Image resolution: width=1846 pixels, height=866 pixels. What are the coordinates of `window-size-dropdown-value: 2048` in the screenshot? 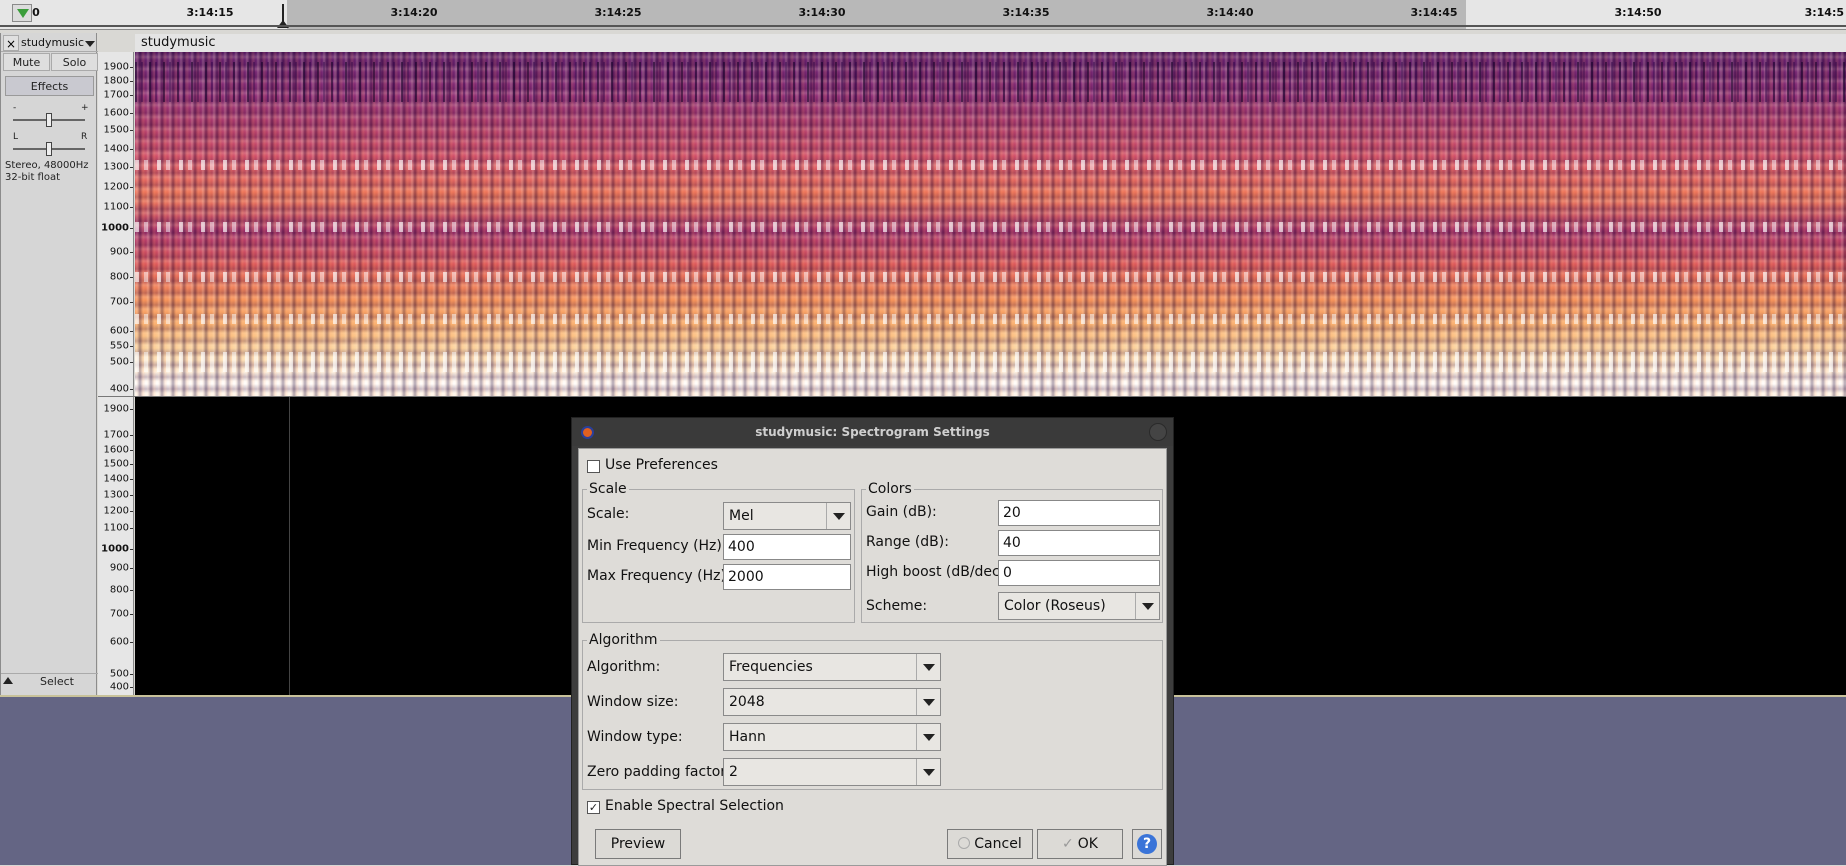 It's located at (747, 702).